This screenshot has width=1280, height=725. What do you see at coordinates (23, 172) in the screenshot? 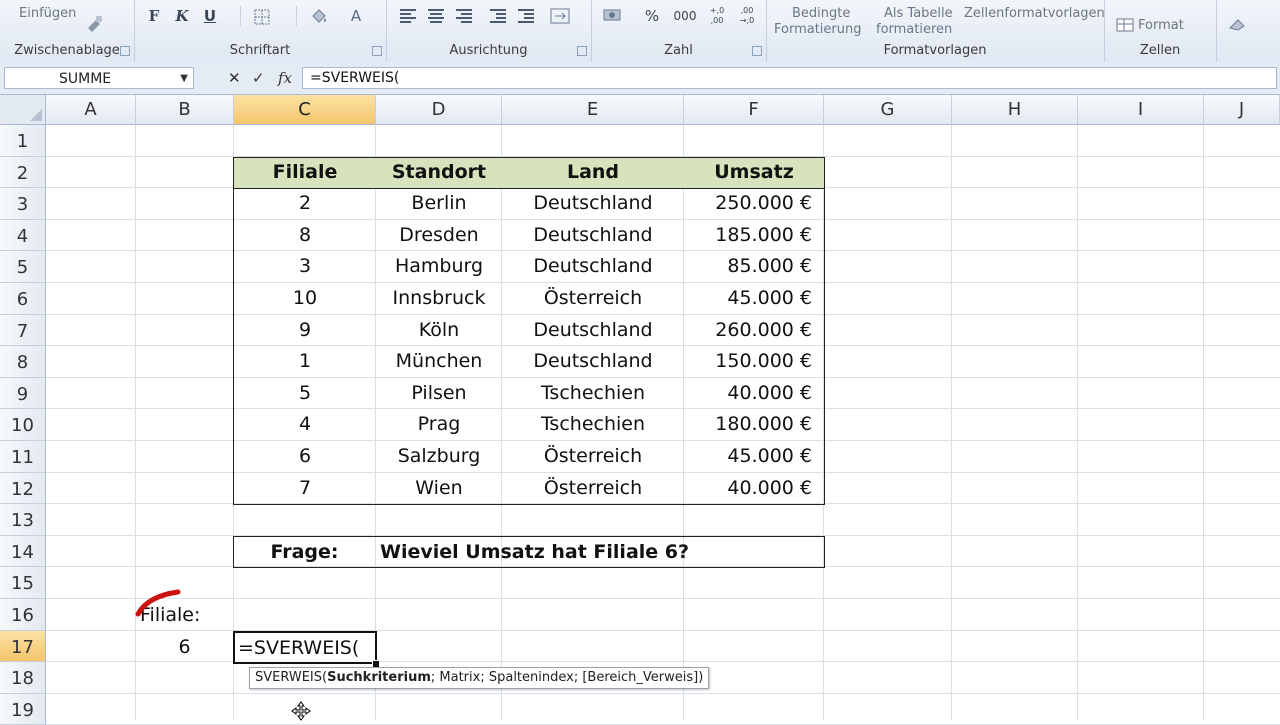
I see `row-header-2: 2` at bounding box center [23, 172].